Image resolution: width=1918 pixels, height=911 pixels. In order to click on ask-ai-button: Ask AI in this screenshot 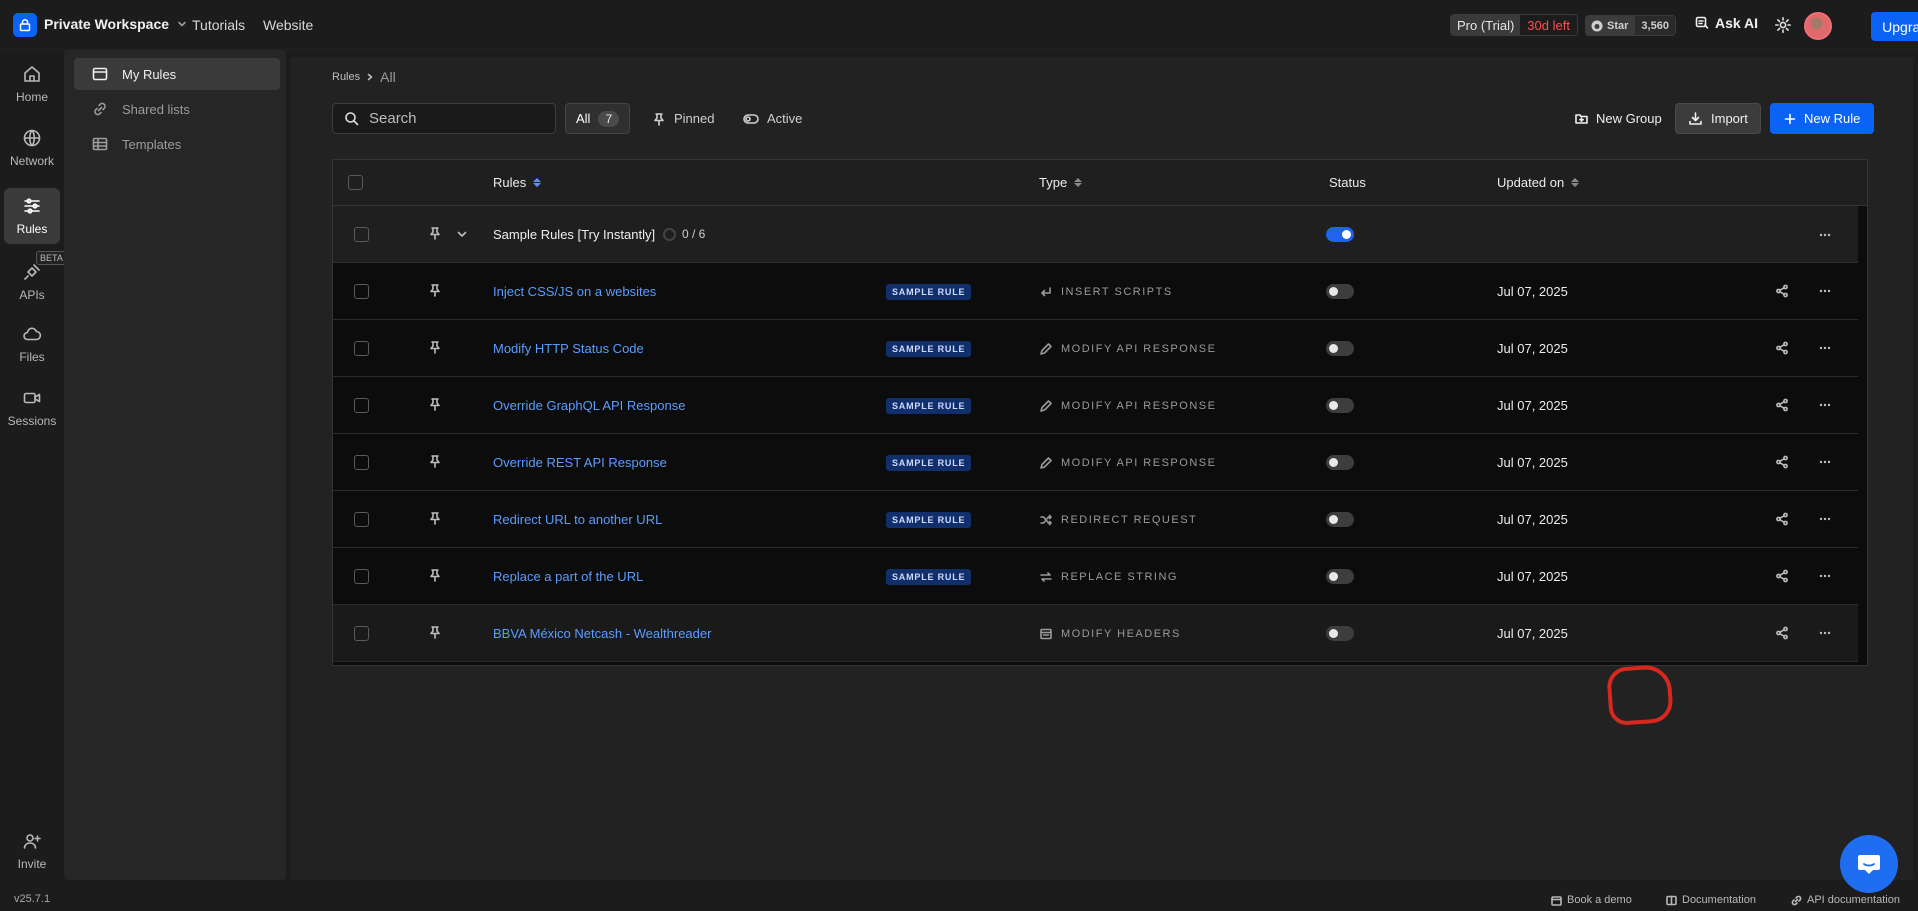, I will do `click(1726, 23)`.